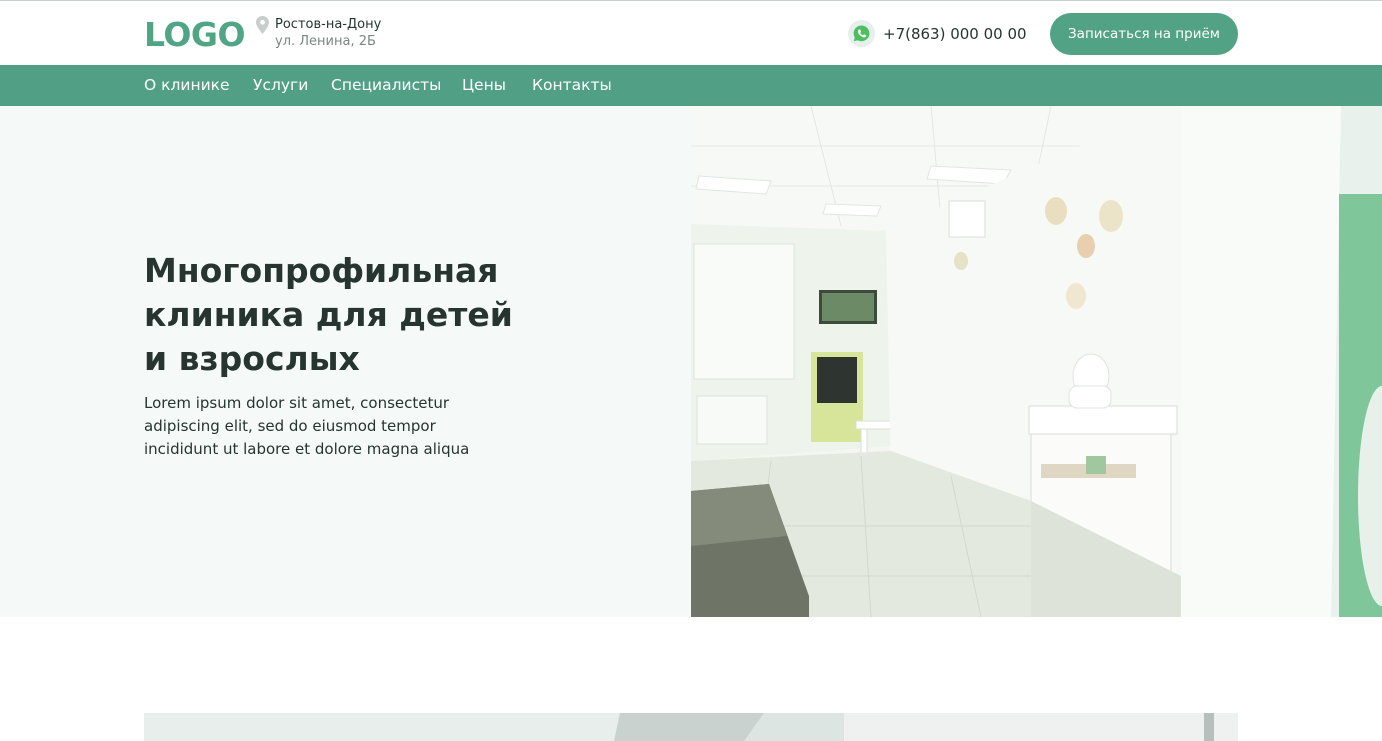 Image resolution: width=1382 pixels, height=741 pixels. What do you see at coordinates (328, 314) in the screenshot?
I see `hero-title-line: клиника для детей` at bounding box center [328, 314].